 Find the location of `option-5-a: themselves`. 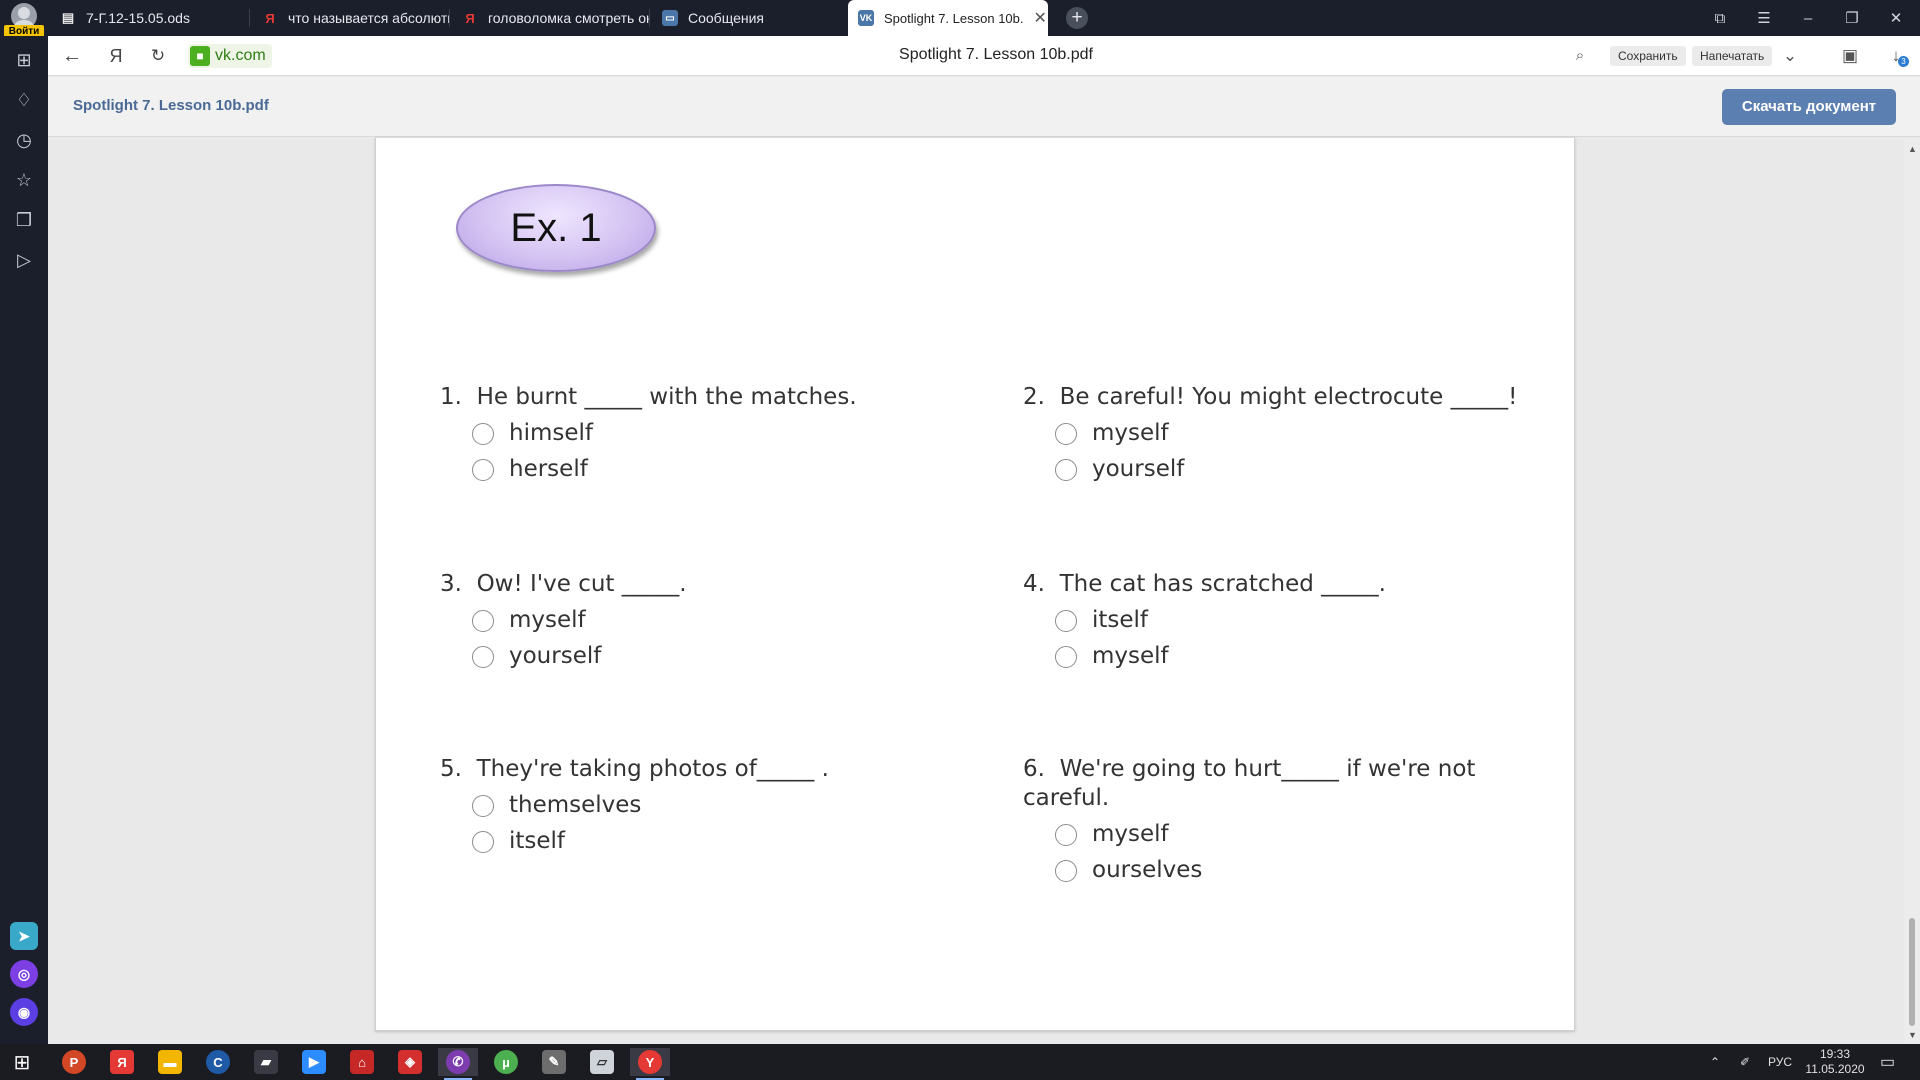

option-5-a: themselves is located at coordinates (706, 805).